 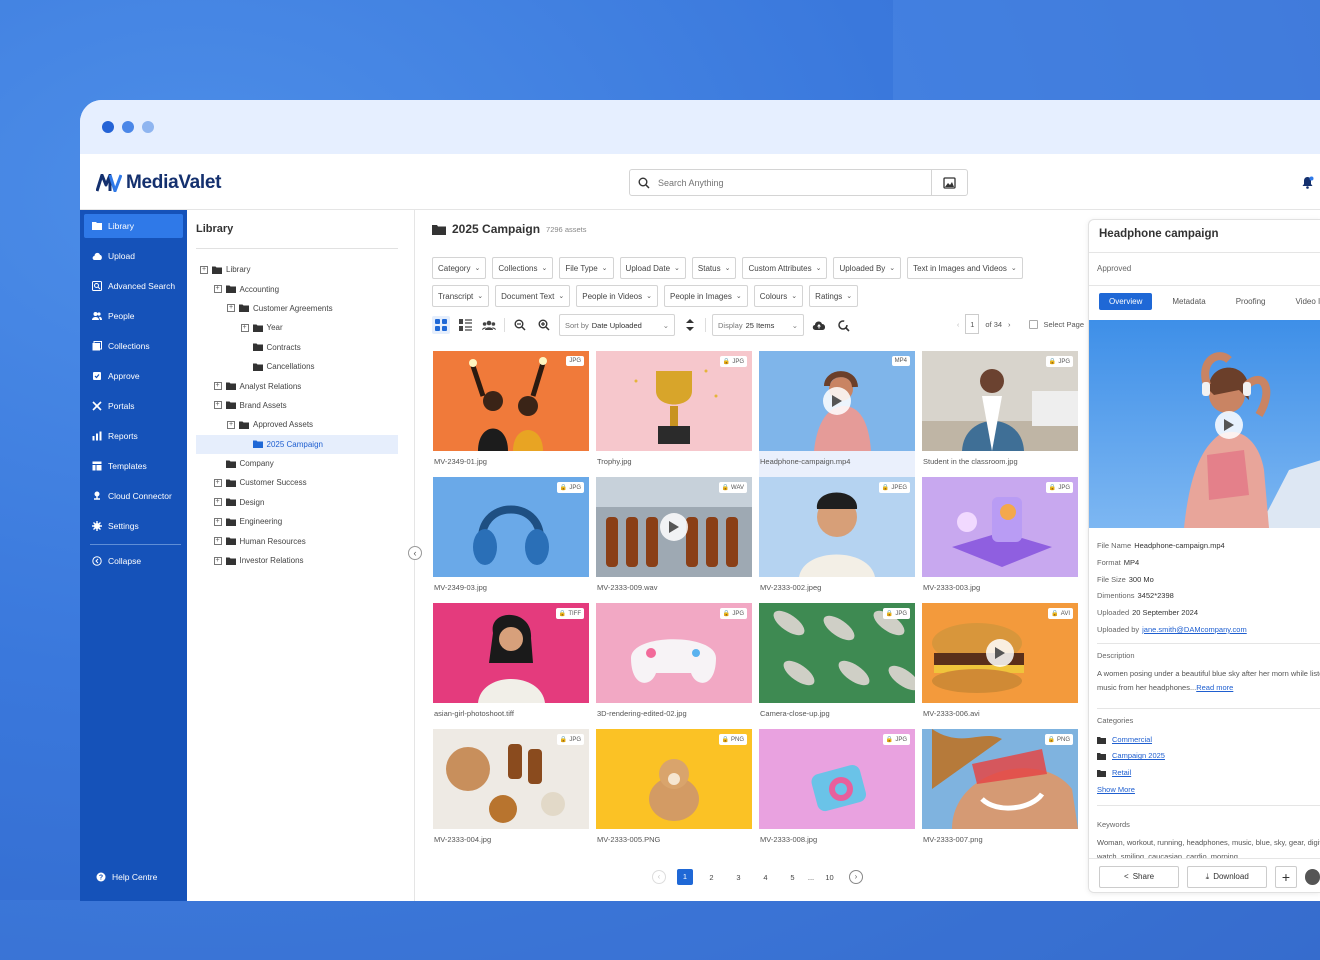 I want to click on asset-card: 🔒 JPG MV-2333-008.jpg, so click(x=837, y=792).